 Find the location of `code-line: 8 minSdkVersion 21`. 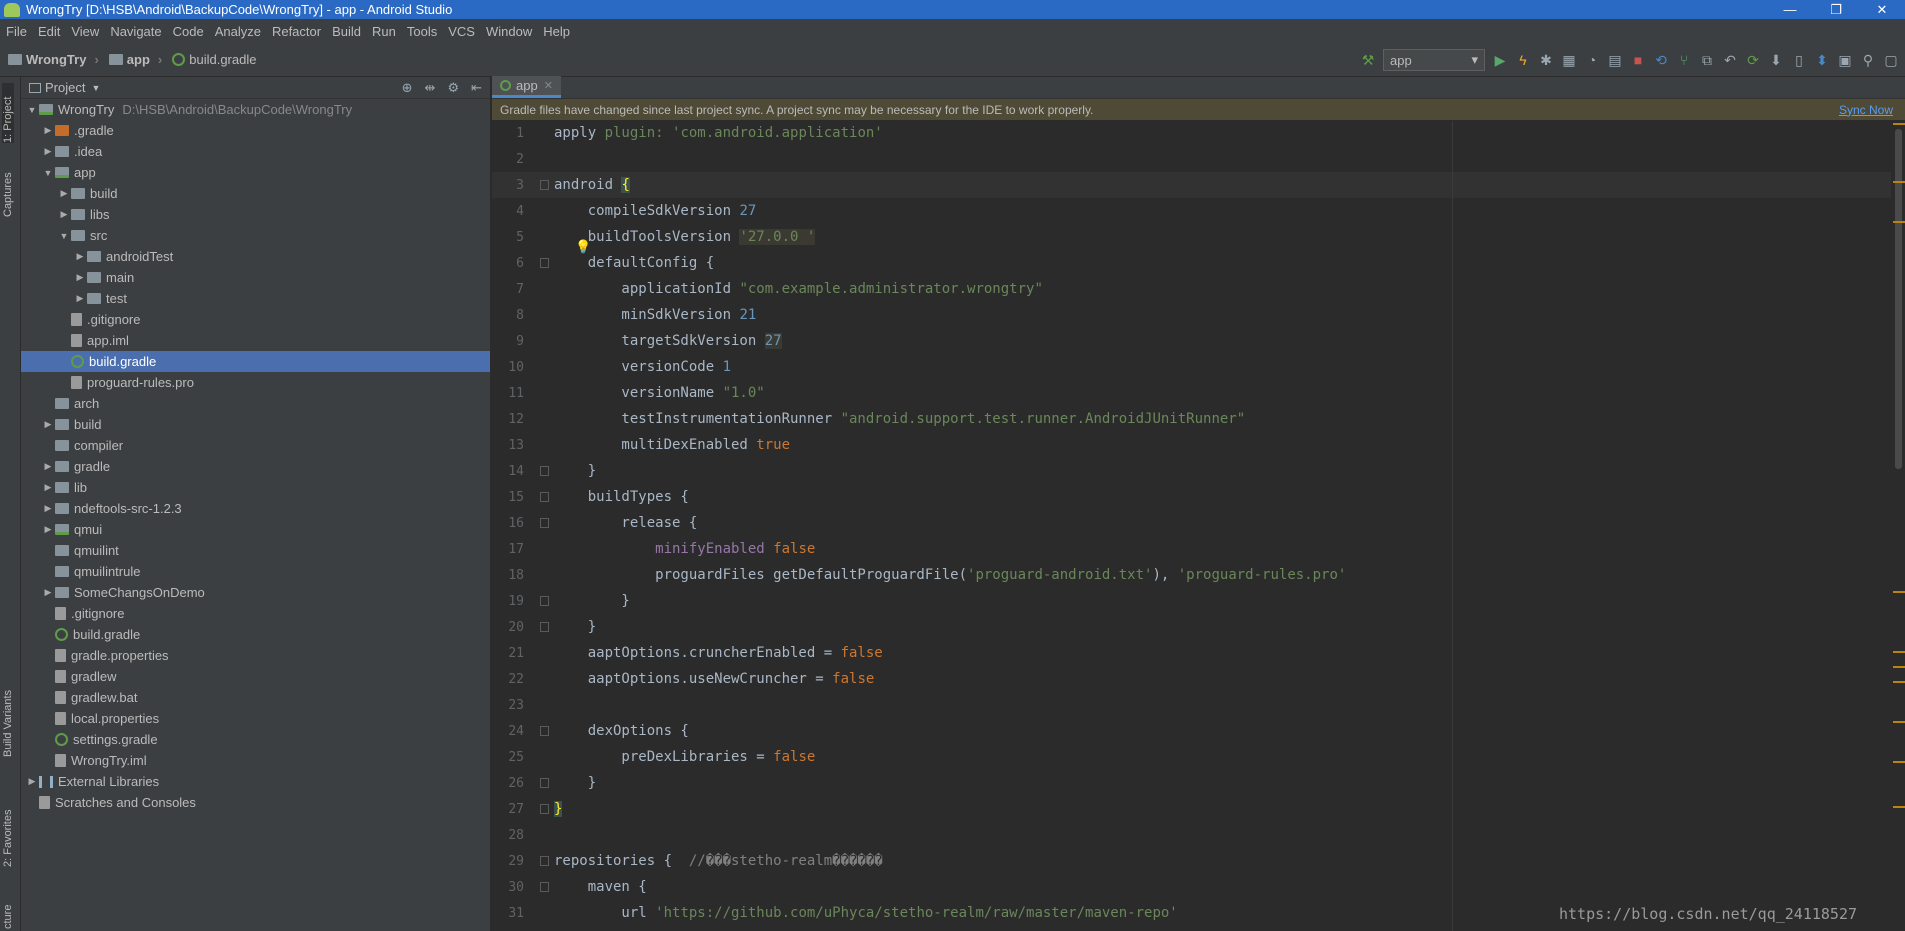

code-line: 8 minSdkVersion 21 is located at coordinates (1198, 315).